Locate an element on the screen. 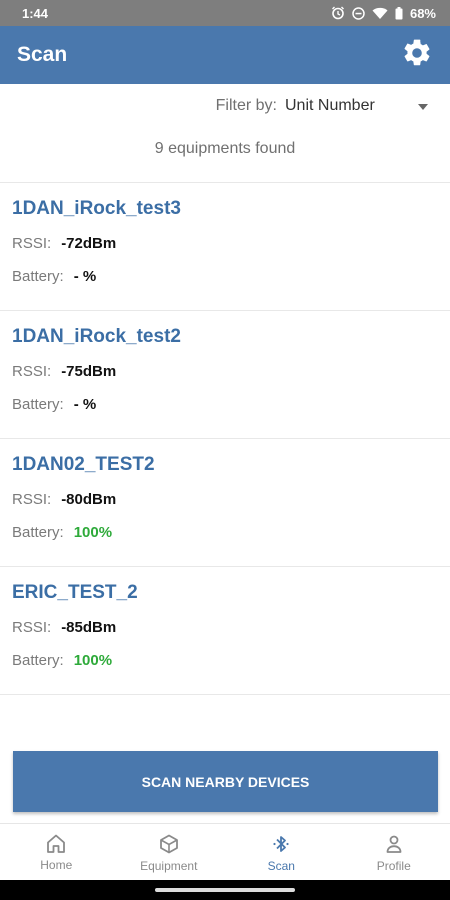  nav-label-profile: Profile is located at coordinates (393, 865).